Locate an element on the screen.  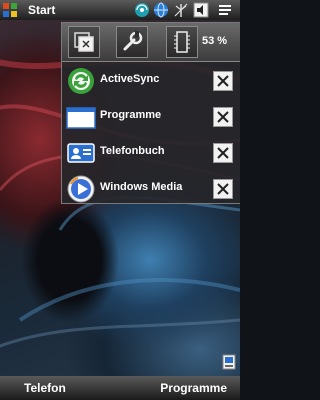
start-label: Start is located at coordinates (41, 10).